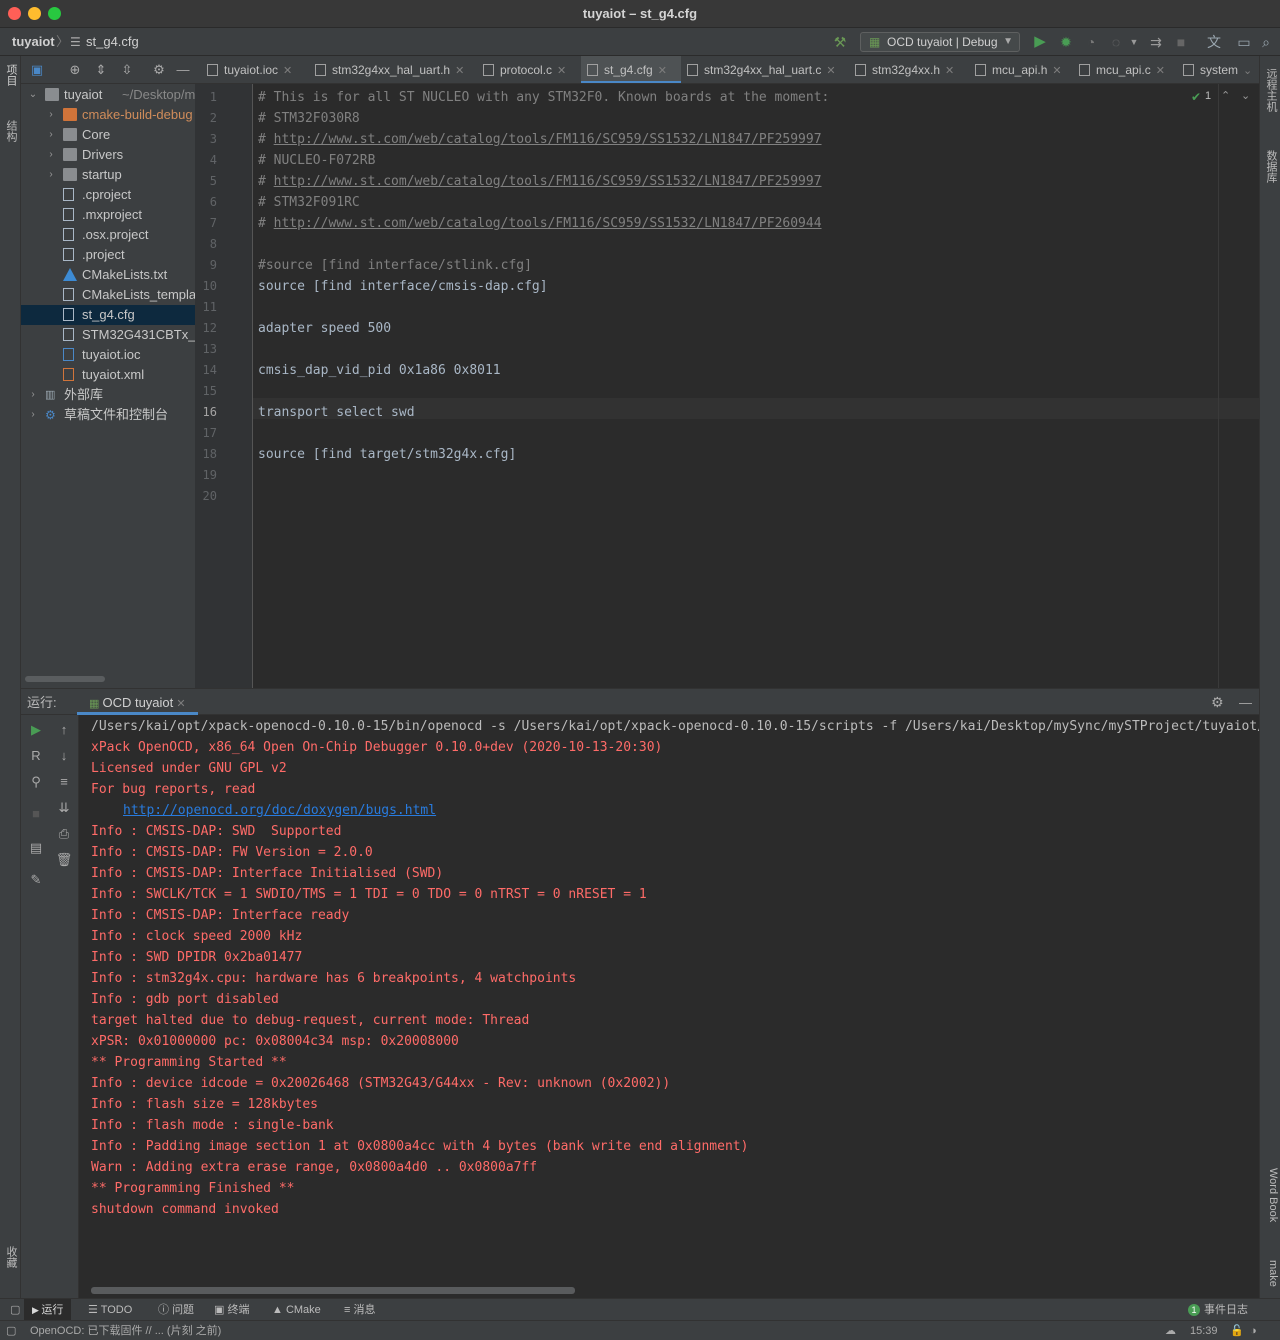 The width and height of the screenshot is (1280, 1340). I want to click on sync-status-icon: ☁, so click(1170, 1330).